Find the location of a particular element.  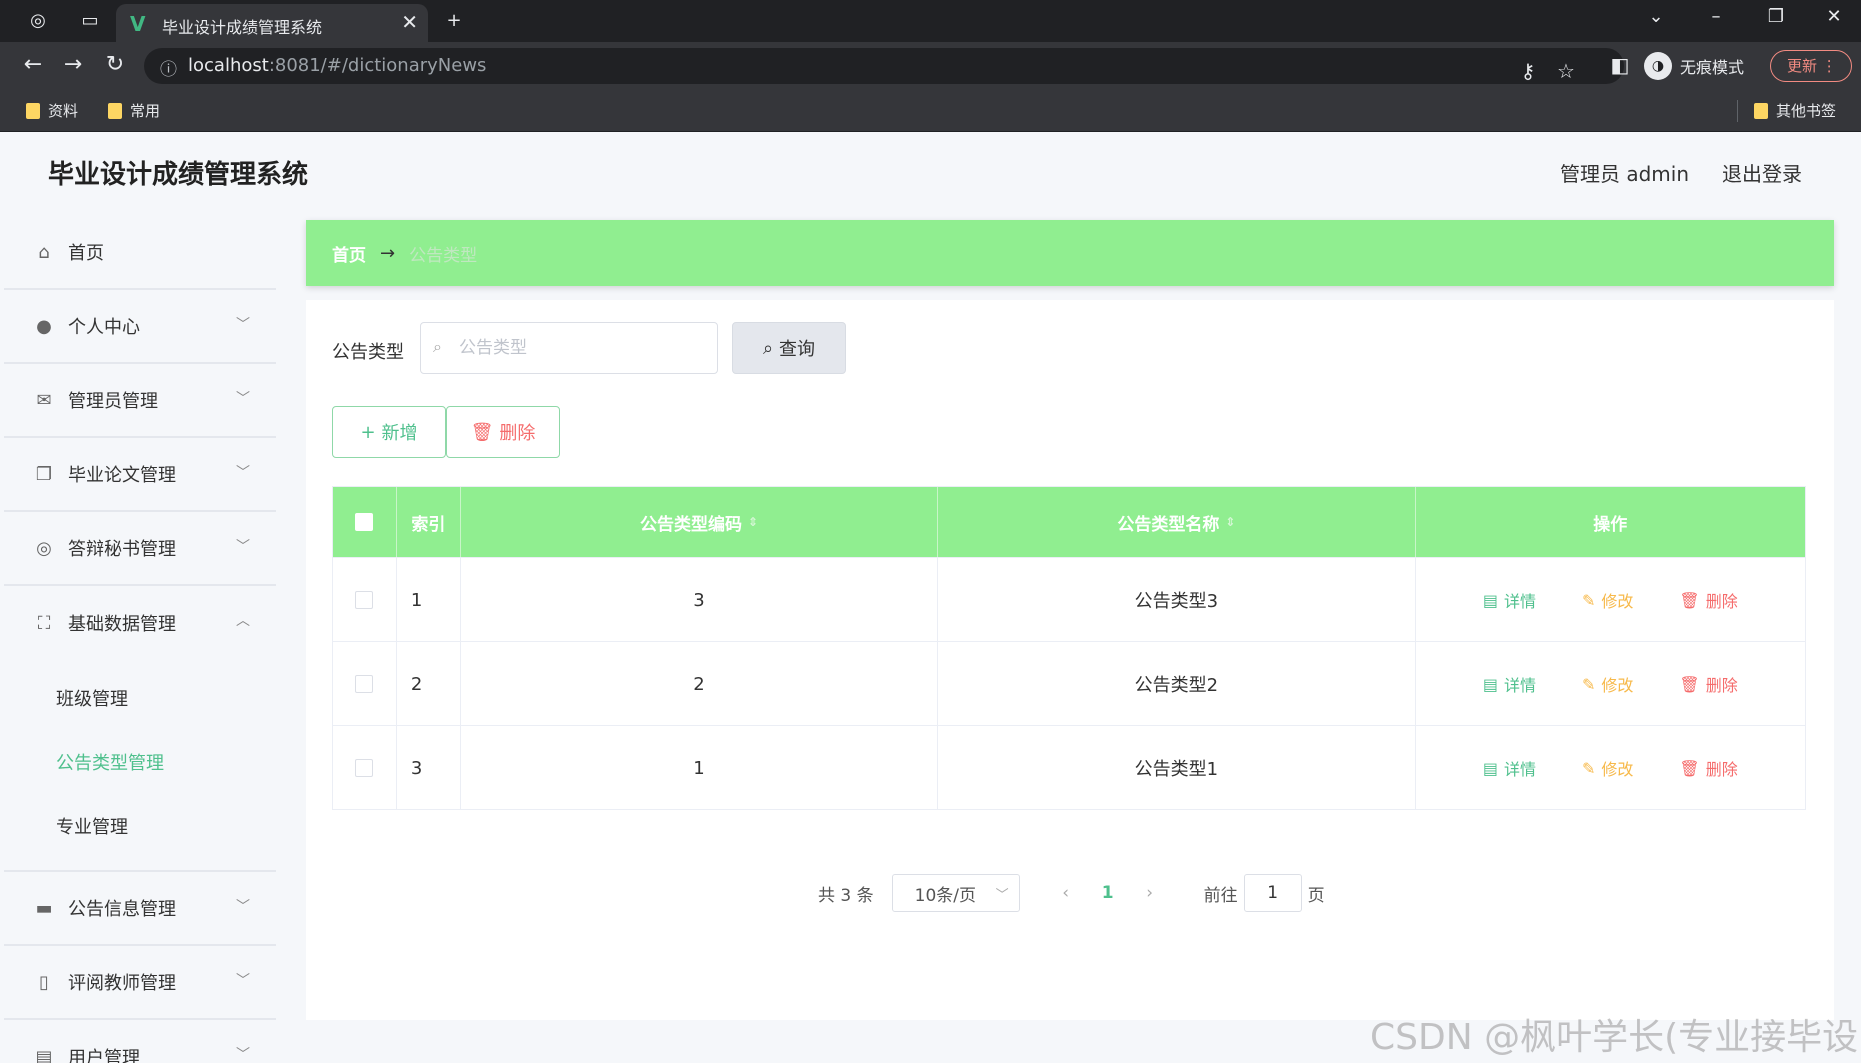

header-select-all is located at coordinates (365, 522).